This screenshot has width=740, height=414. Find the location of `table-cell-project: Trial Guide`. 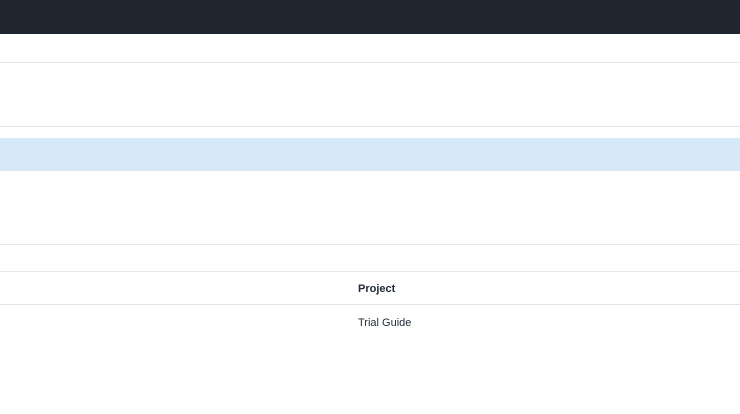

table-cell-project: Trial Guide is located at coordinates (385, 323).